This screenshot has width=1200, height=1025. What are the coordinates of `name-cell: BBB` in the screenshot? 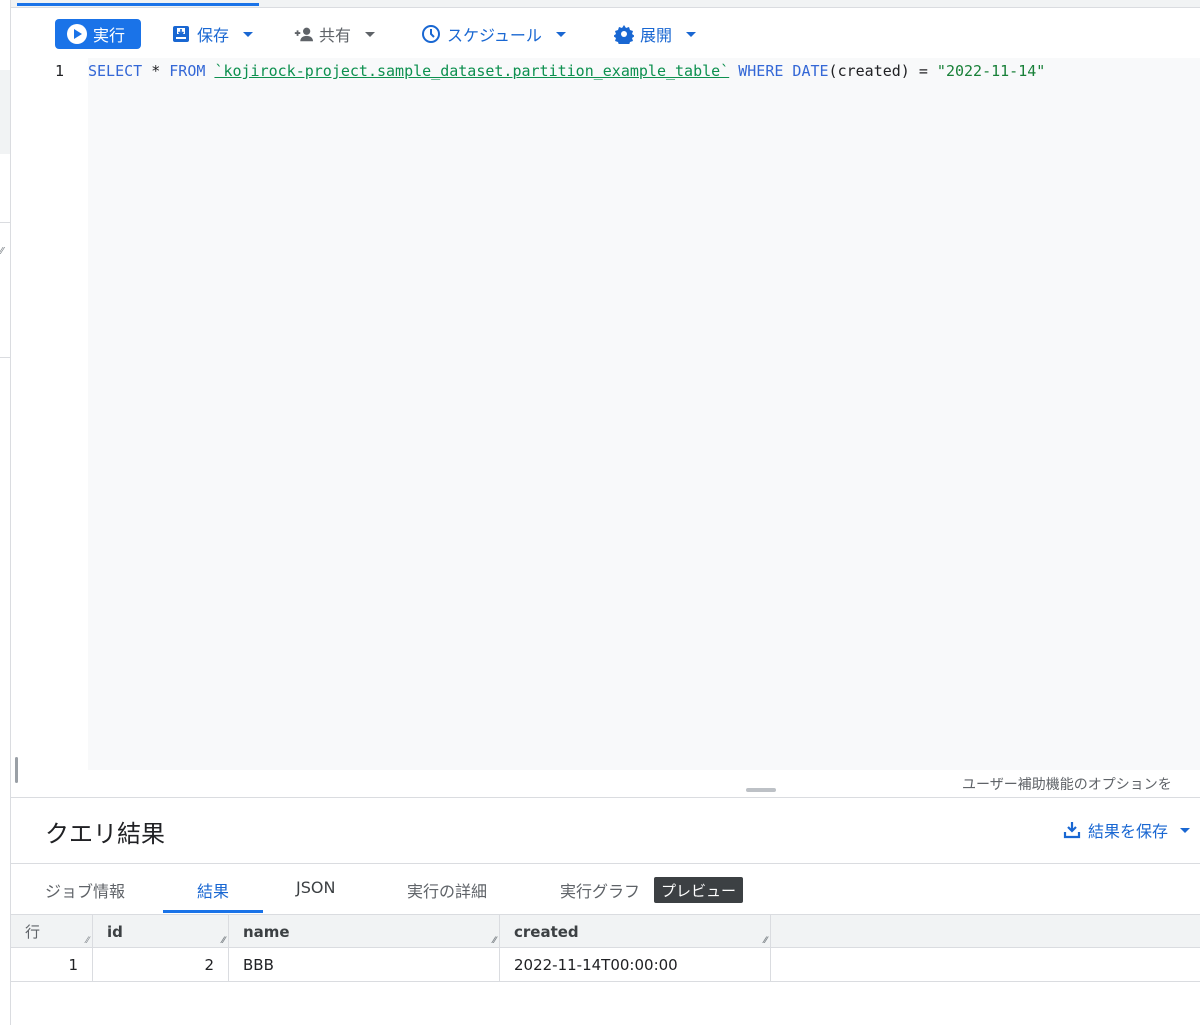 It's located at (364, 964).